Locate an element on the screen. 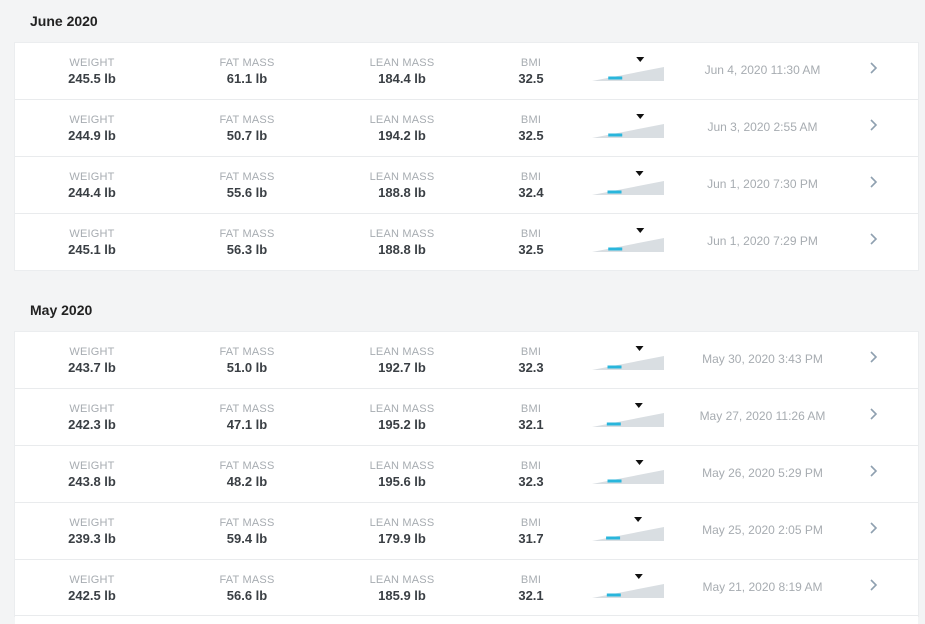 Image resolution: width=925 pixels, height=624 pixels. bmi-stat: BMI 32.1 is located at coordinates (531, 589).